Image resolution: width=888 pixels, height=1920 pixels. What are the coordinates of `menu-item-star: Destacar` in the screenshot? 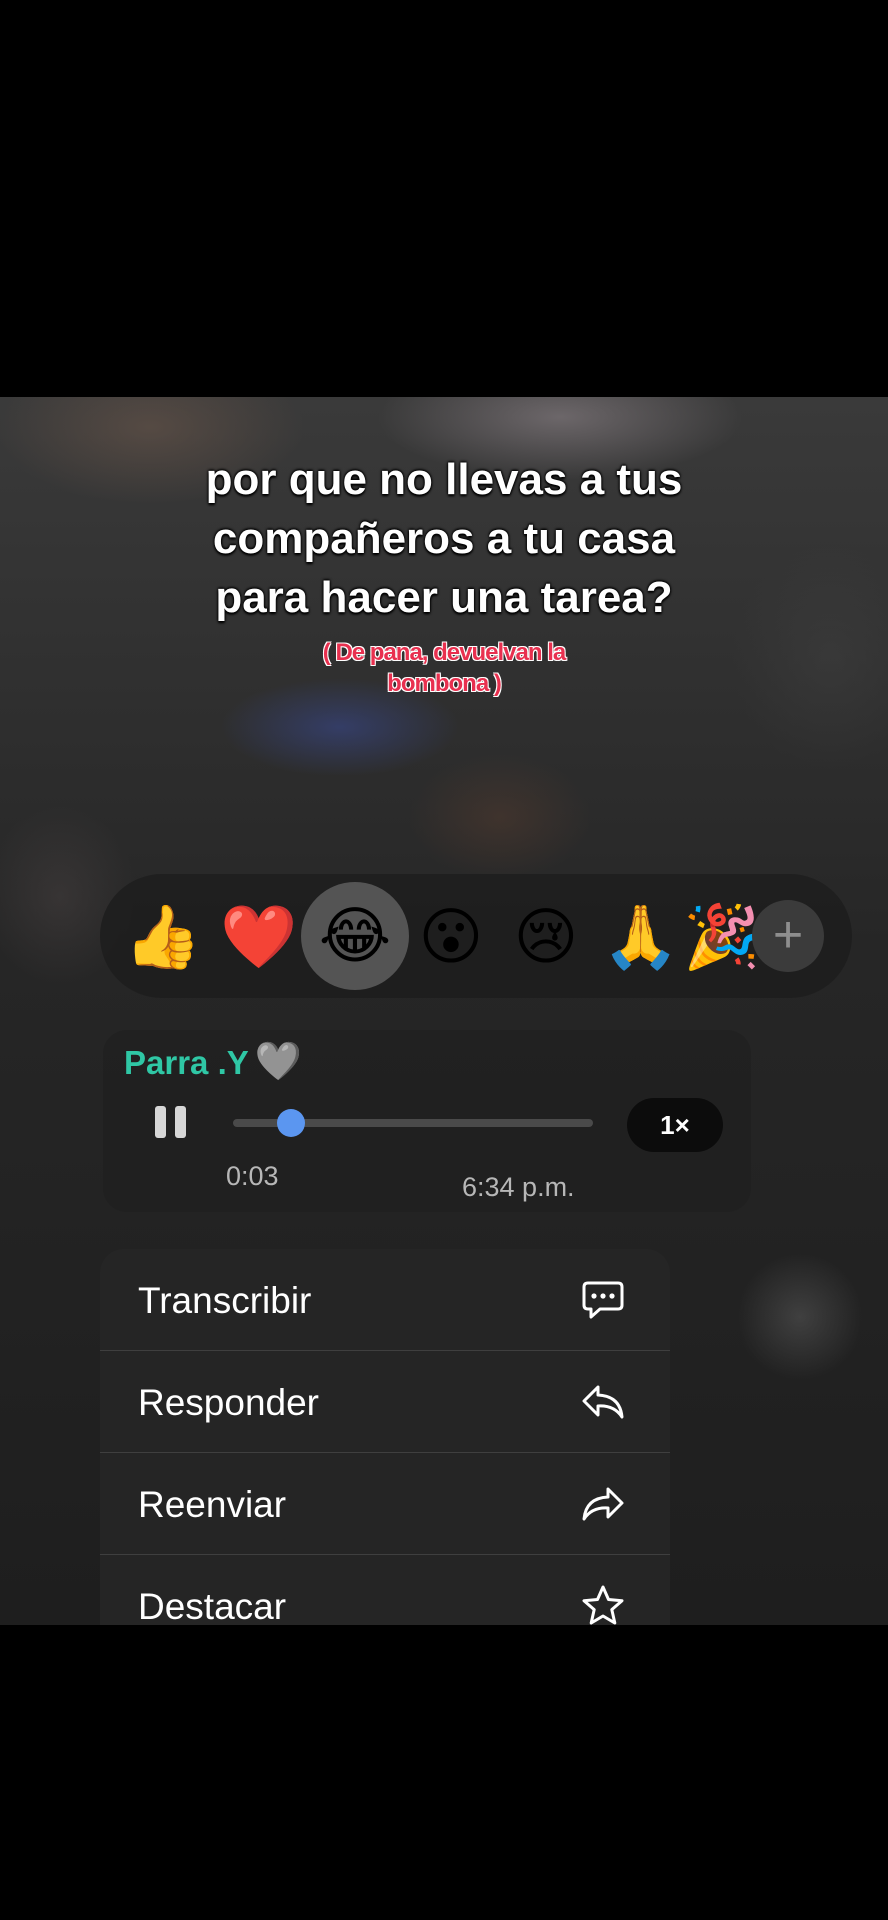 It's located at (385, 1590).